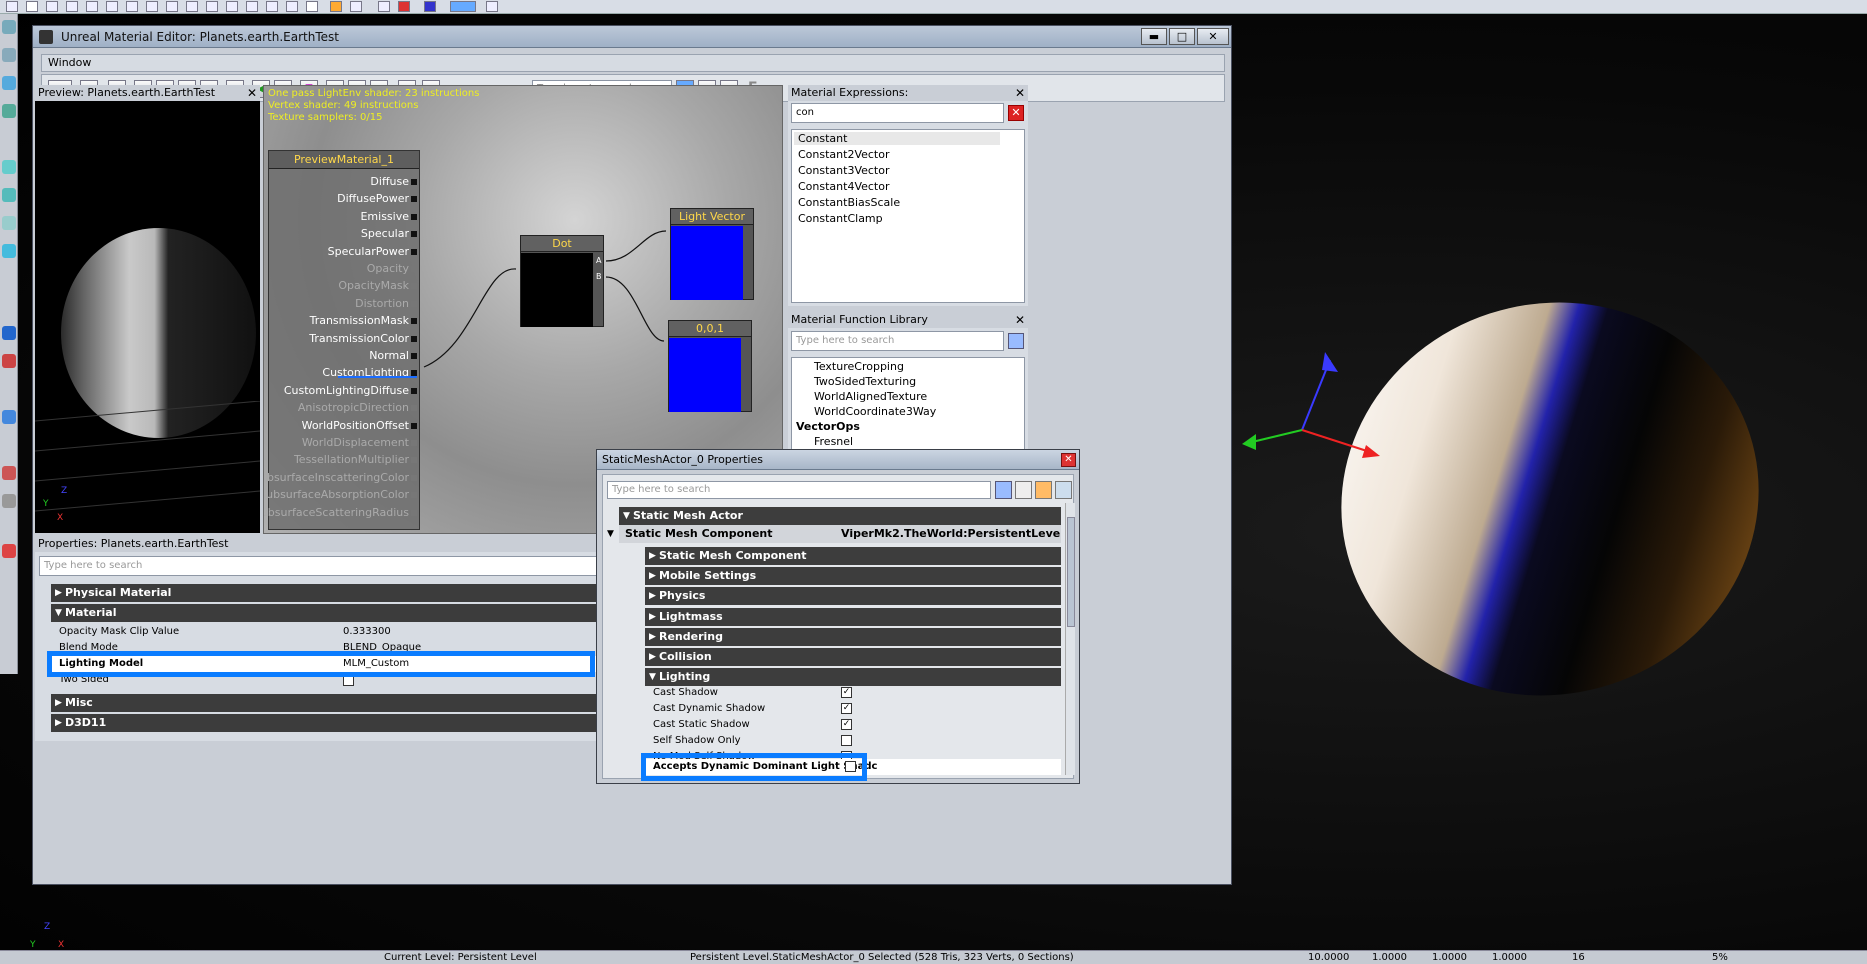 The width and height of the screenshot is (1867, 964). I want to click on build-icon, so click(384, 6).